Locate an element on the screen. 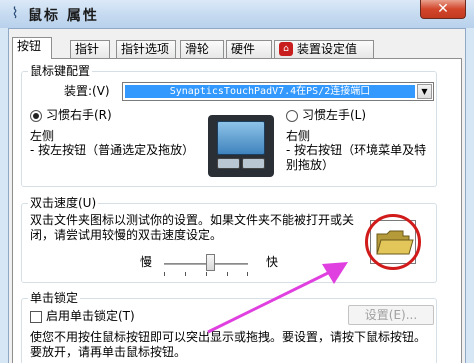 This screenshot has width=474, height=363. tab-pointer-options: 指针选项 is located at coordinates (146, 49).